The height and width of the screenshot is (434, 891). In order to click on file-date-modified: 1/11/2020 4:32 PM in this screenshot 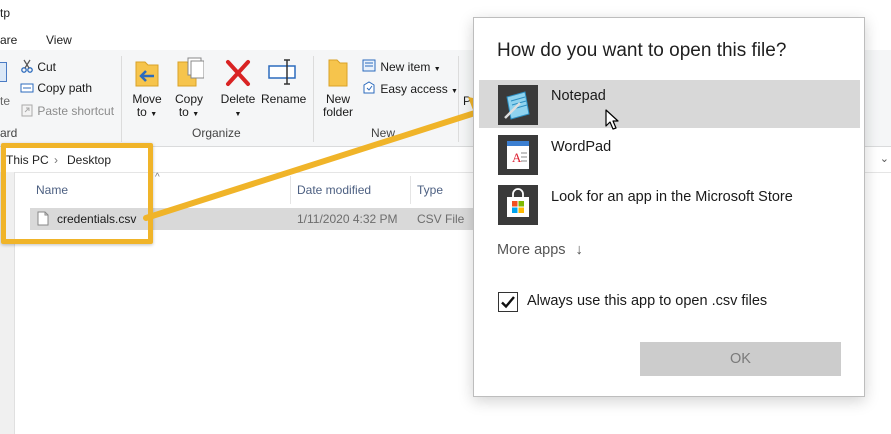, I will do `click(347, 219)`.